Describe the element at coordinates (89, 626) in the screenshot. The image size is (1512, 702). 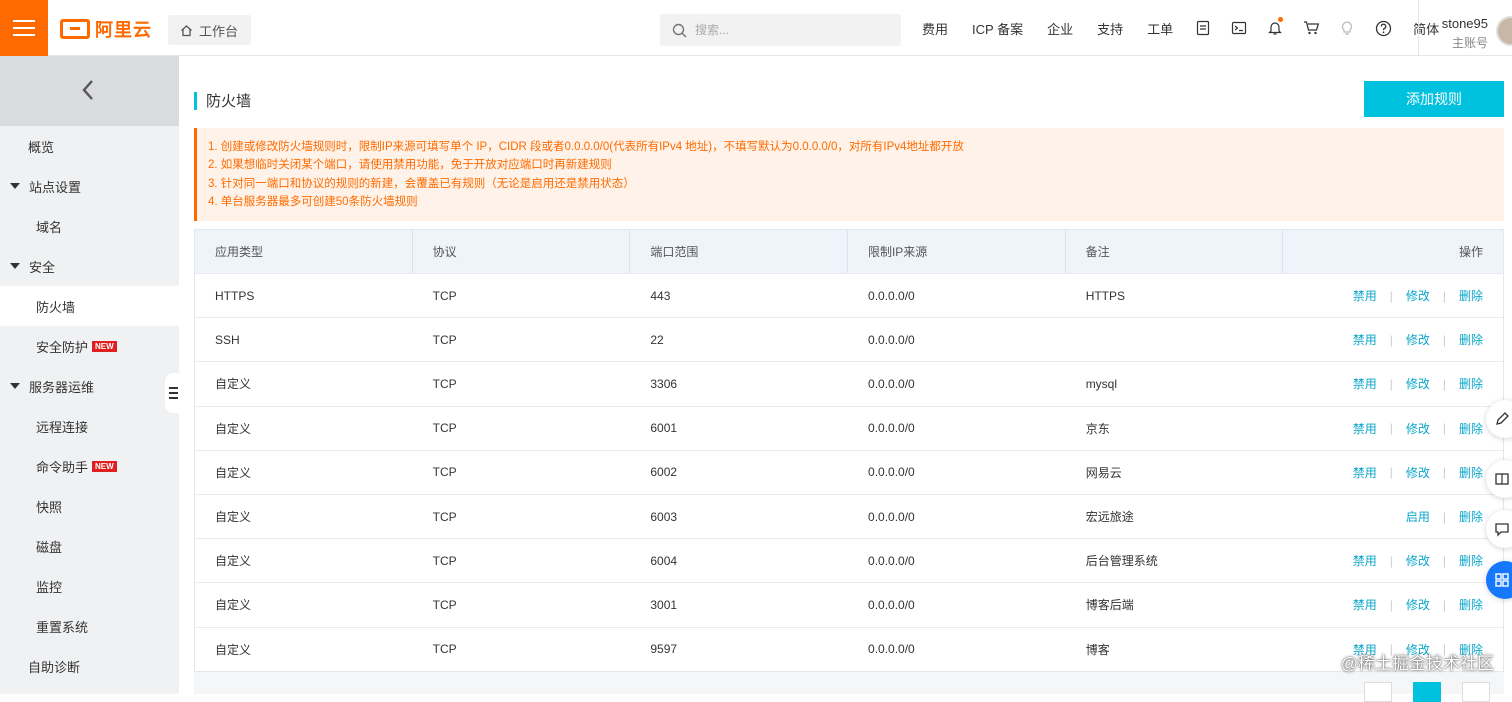
I see `sidebar-item-reset: 重置系统` at that location.